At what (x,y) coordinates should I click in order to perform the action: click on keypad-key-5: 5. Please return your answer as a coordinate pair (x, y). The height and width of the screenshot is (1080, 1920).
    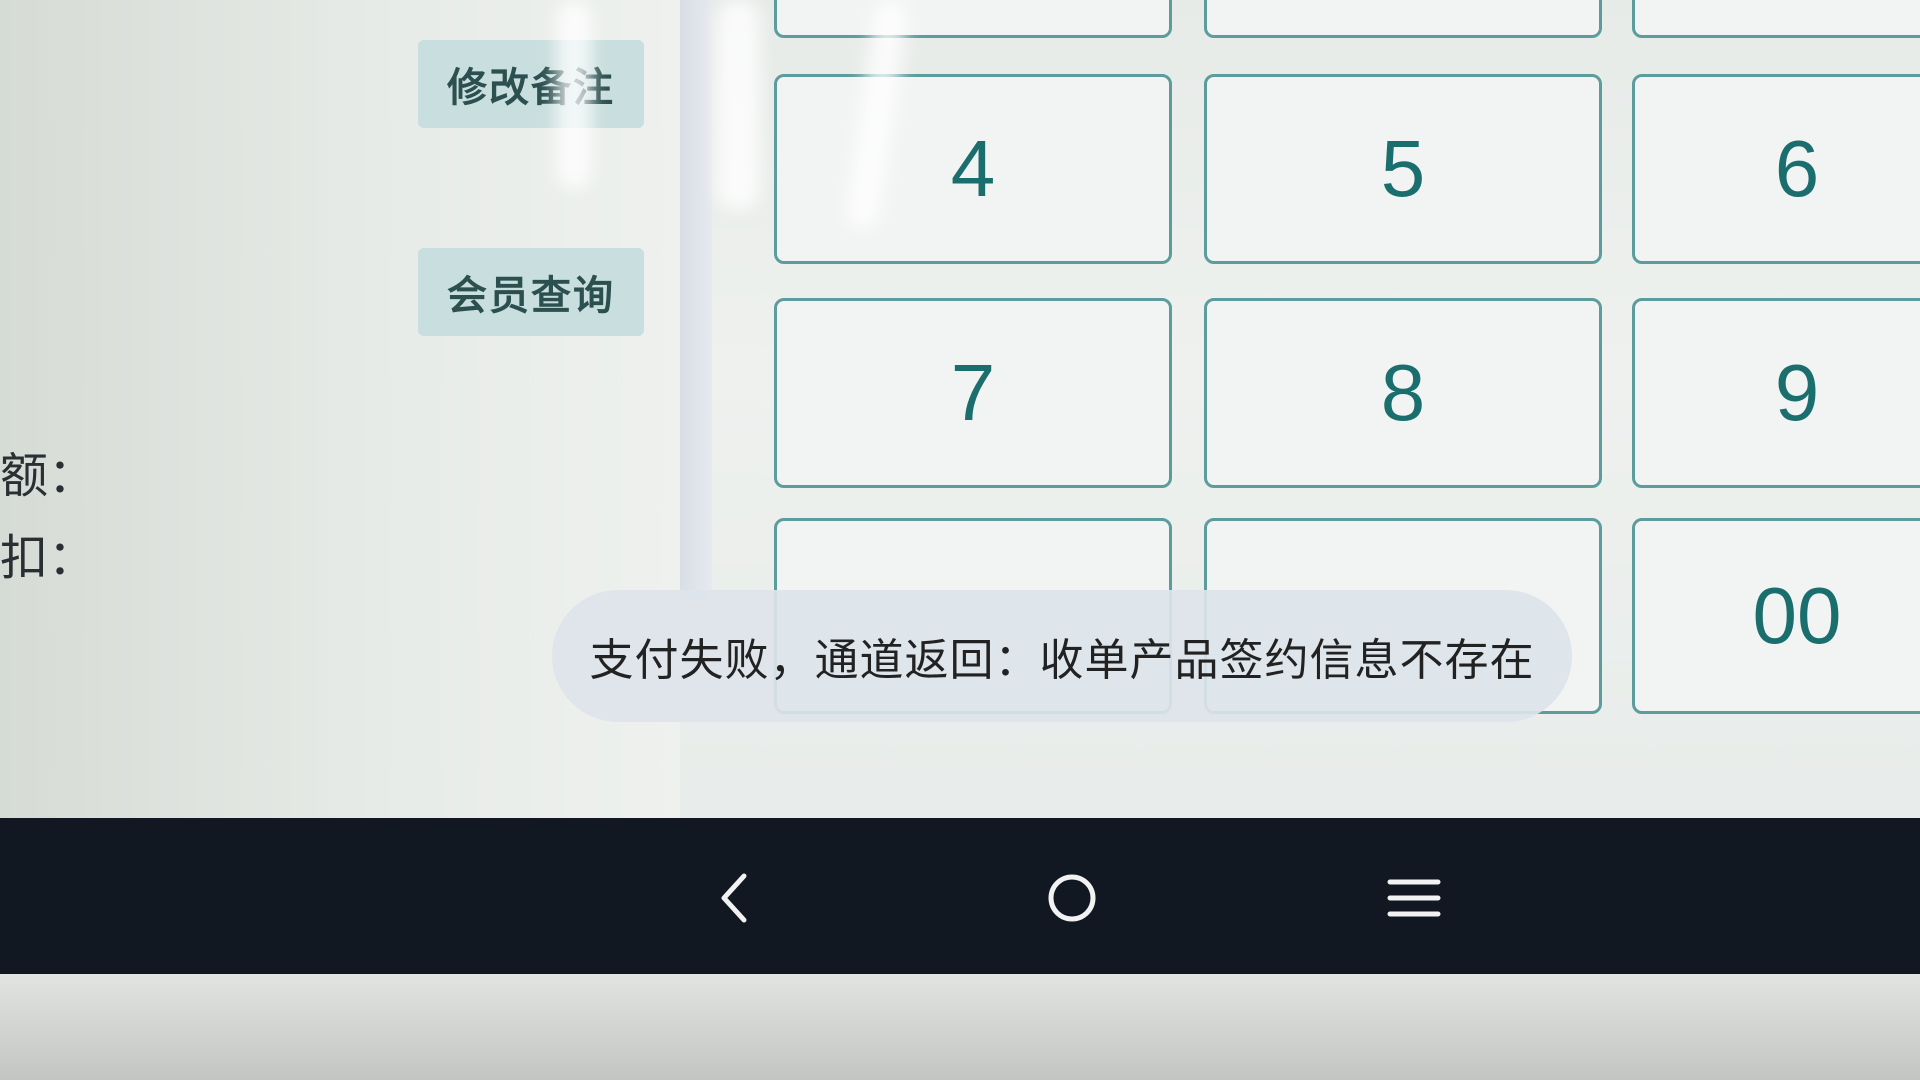
    Looking at the image, I should click on (1403, 169).